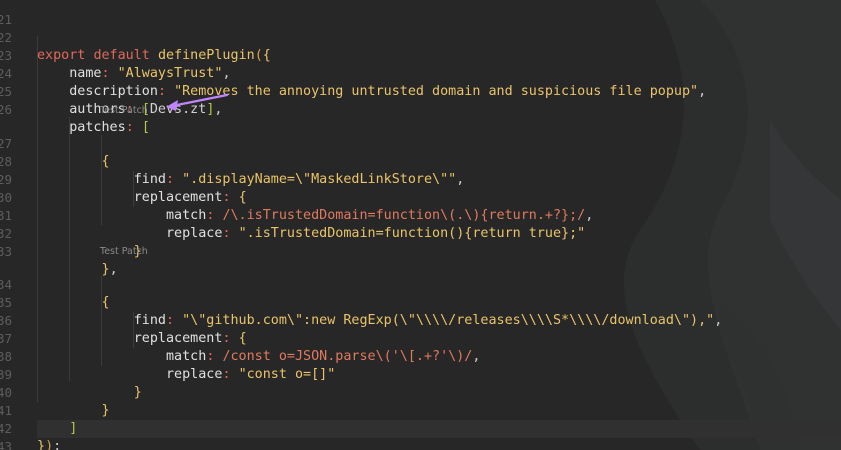 The height and width of the screenshot is (450, 841). What do you see at coordinates (420, 320) in the screenshot?
I see `code-line: 36 replacement: {` at bounding box center [420, 320].